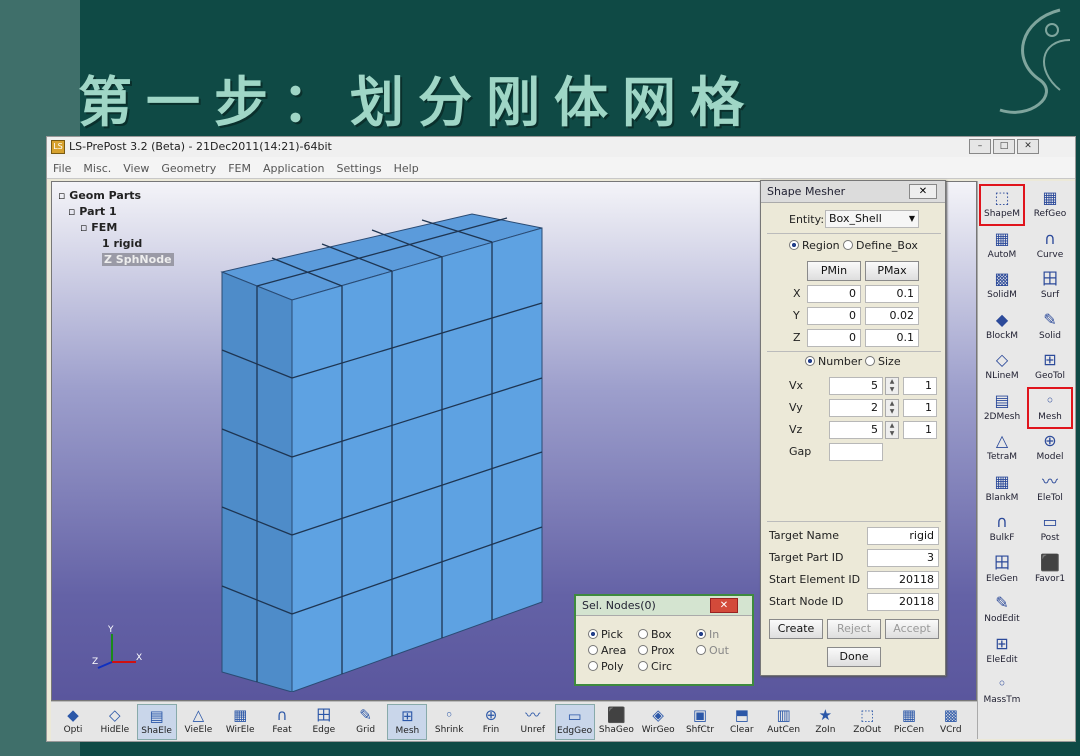 The height and width of the screenshot is (756, 1080). Describe the element at coordinates (1002, 691) in the screenshot. I see `tool-masstm-button: ◦ MassTm` at that location.